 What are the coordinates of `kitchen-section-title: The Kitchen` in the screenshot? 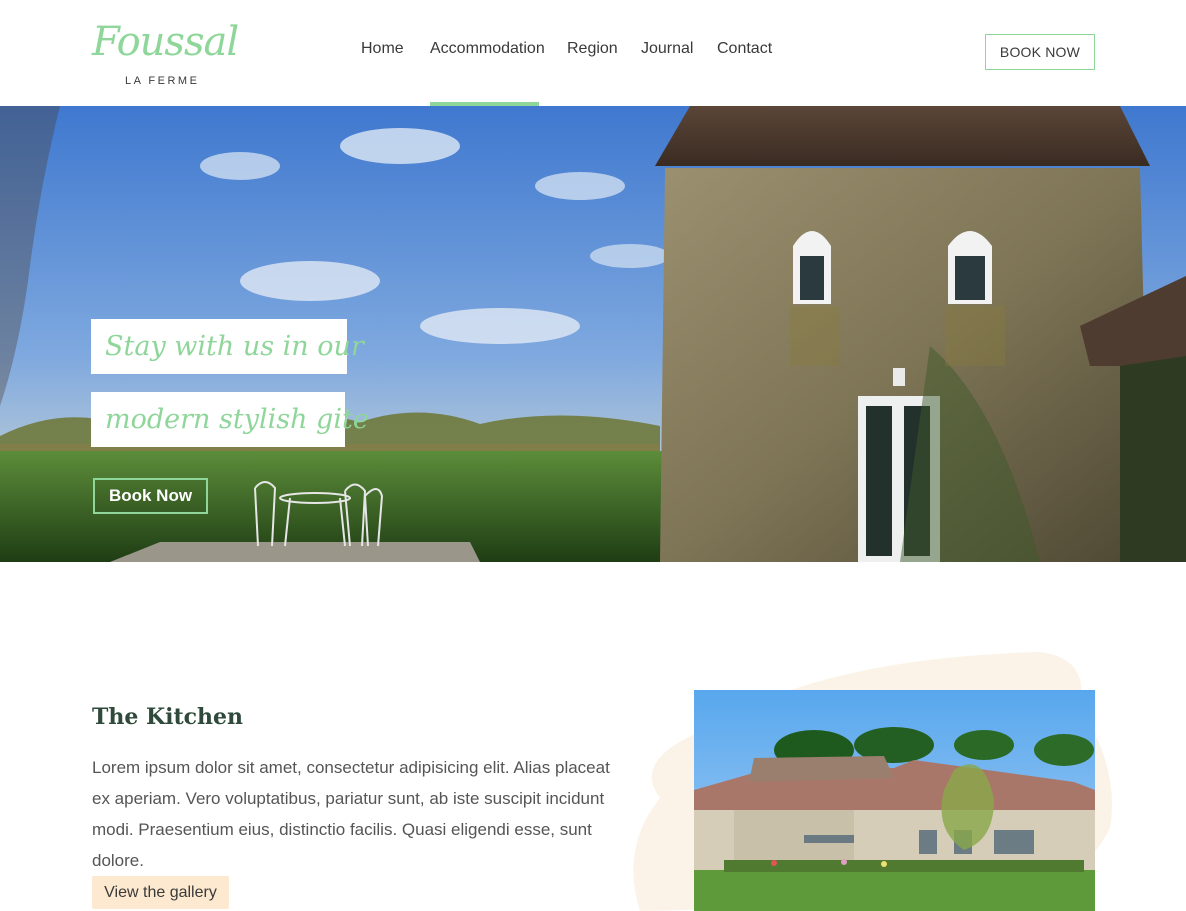 It's located at (168, 717).